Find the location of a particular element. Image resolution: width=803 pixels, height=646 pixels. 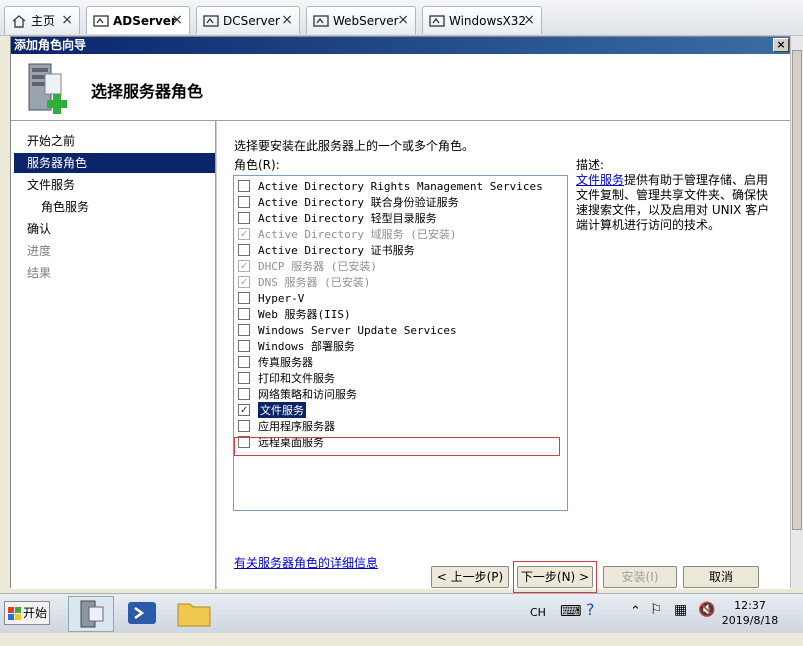

role-item: Hyper-V is located at coordinates (271, 298).